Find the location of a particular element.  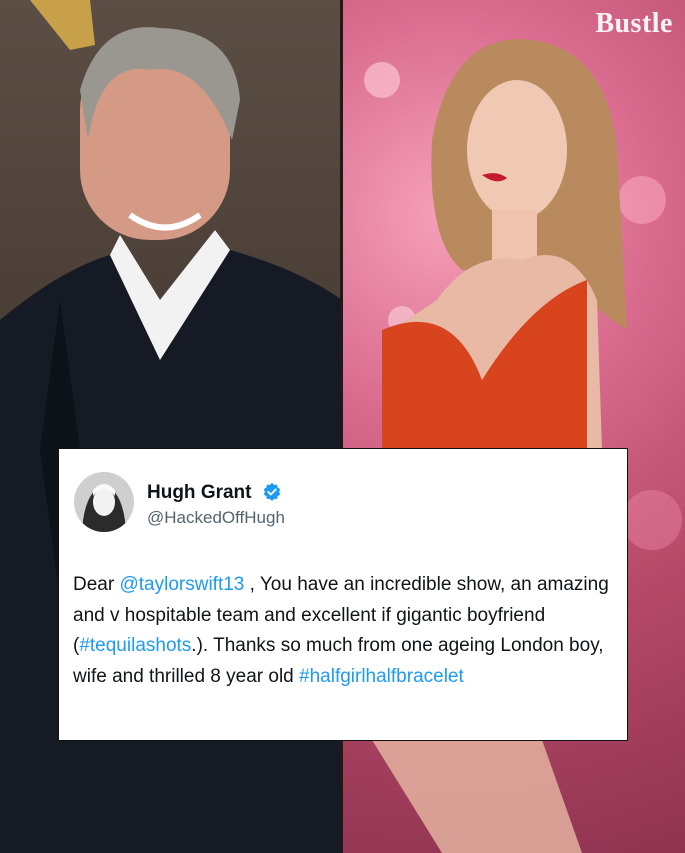

mention-link: @taylorswift13 is located at coordinates (181, 584).